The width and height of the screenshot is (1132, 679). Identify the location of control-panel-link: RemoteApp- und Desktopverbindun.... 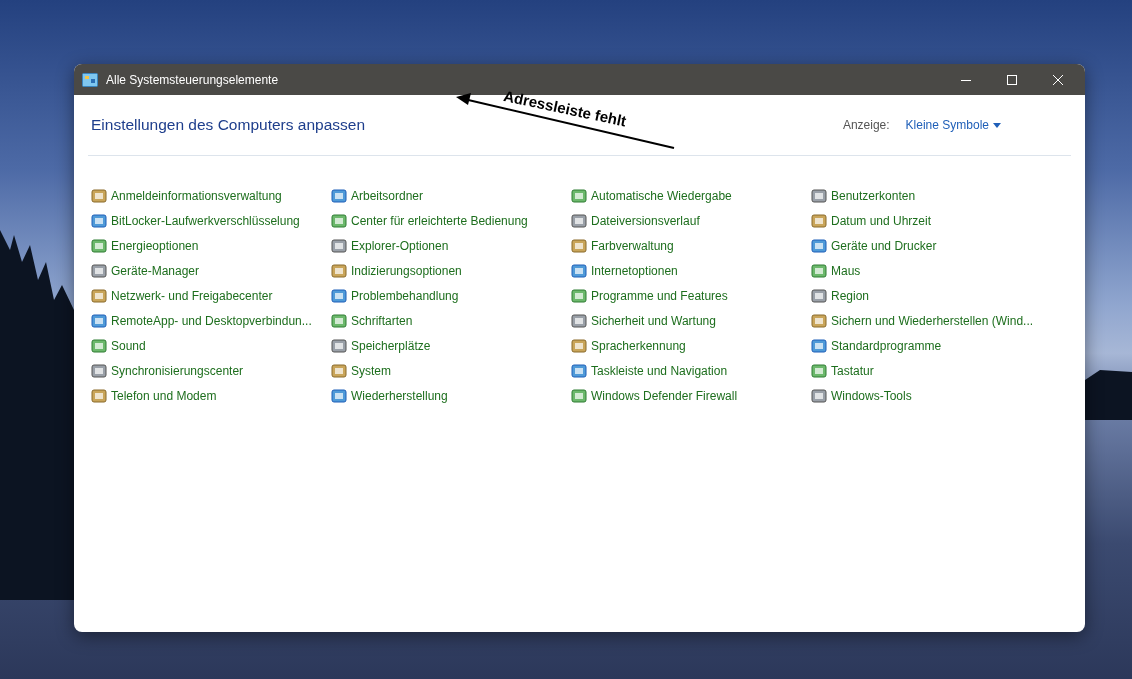
(211, 320).